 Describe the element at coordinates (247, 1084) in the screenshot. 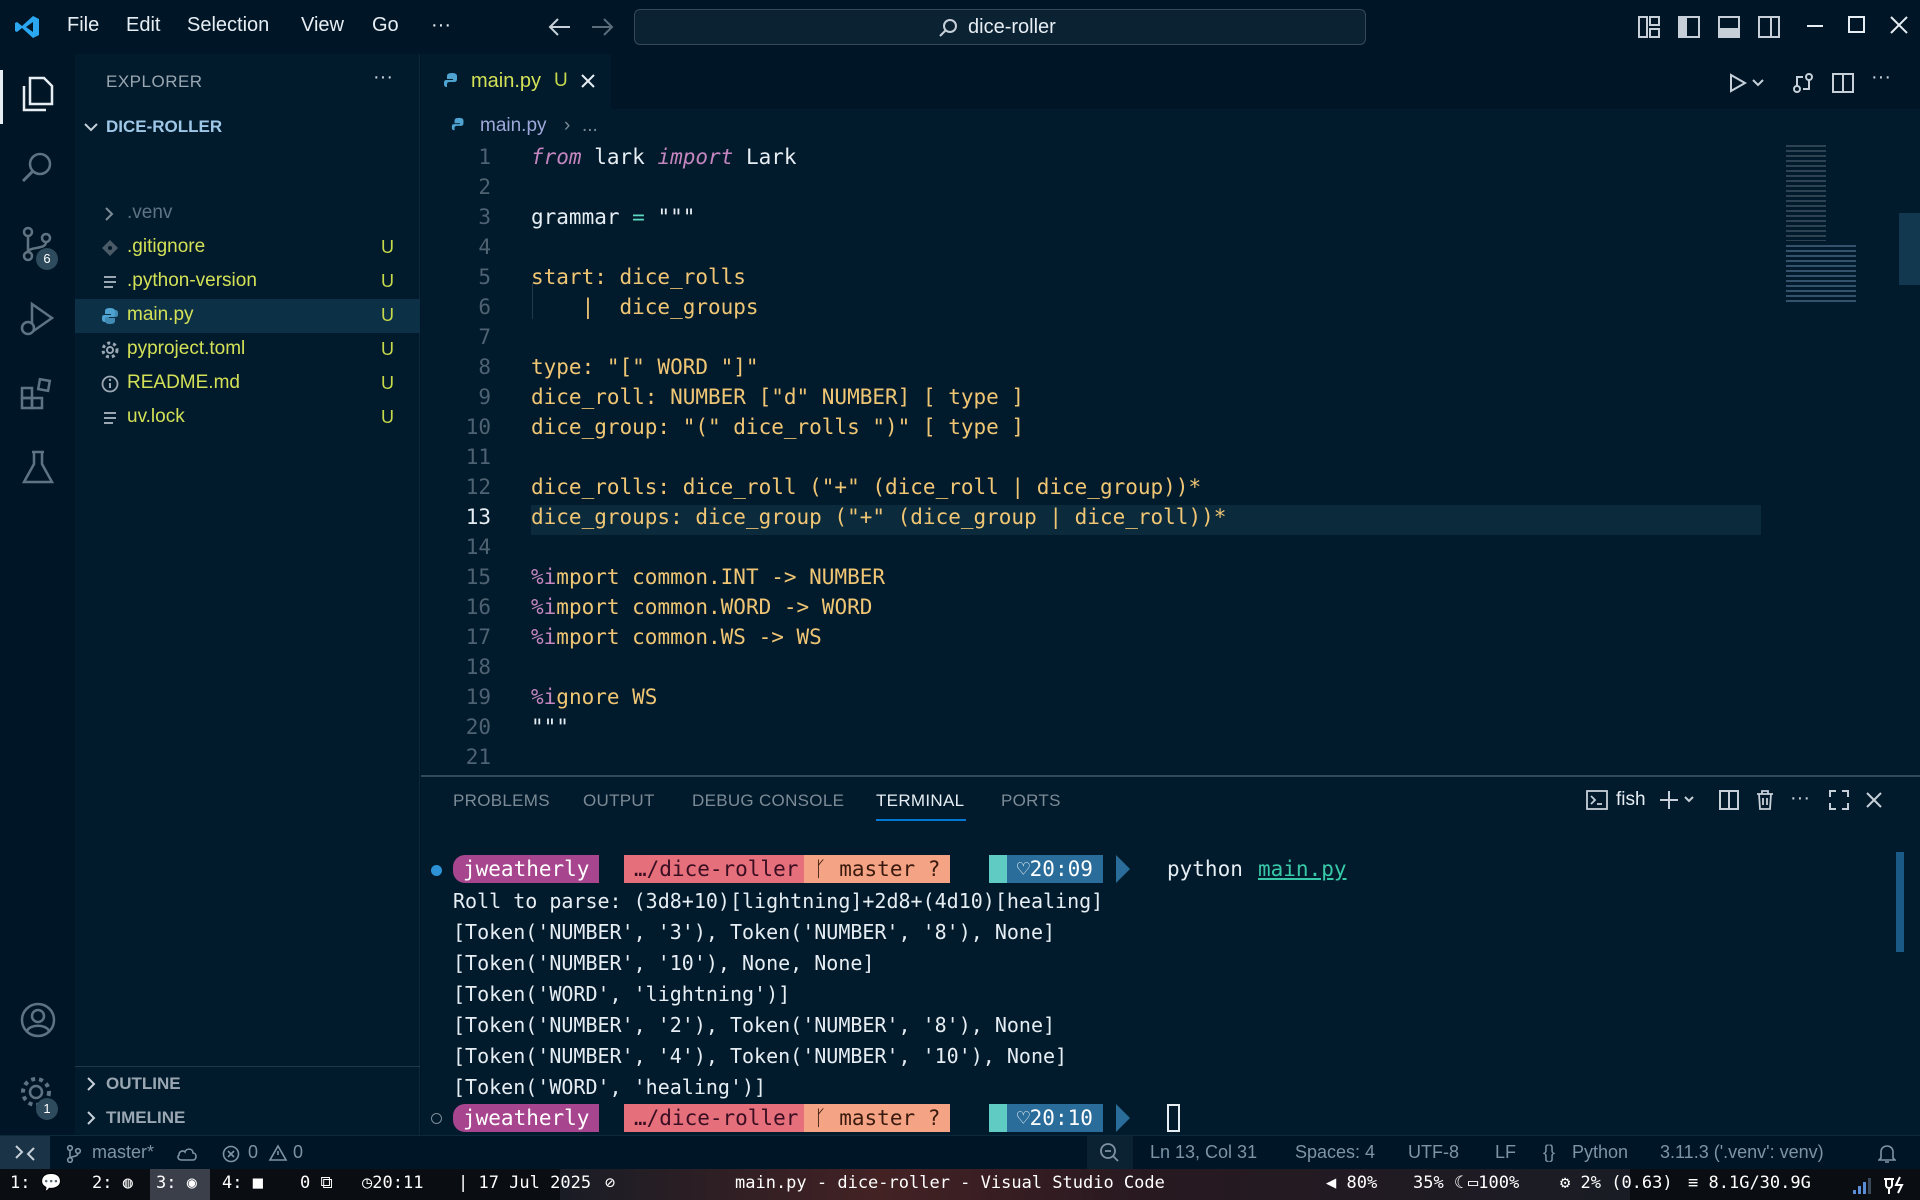

I see `outline-section: OUTLINE` at that location.